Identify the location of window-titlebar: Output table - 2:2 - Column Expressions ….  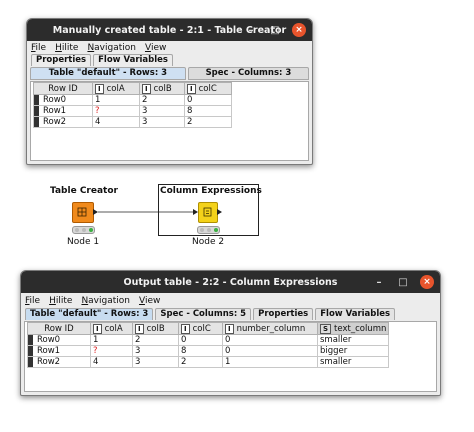
(230, 282).